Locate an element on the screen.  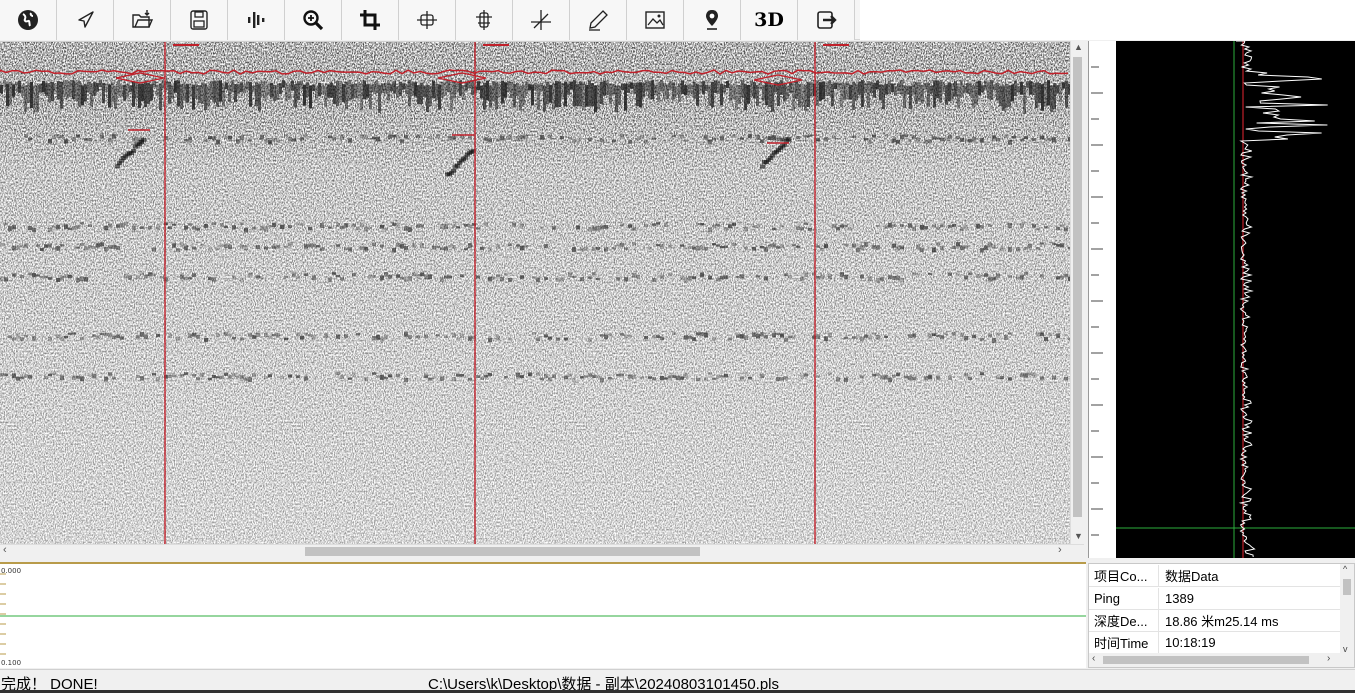
property-row-ping: Ping 1389 is located at coordinates (1215, 599).